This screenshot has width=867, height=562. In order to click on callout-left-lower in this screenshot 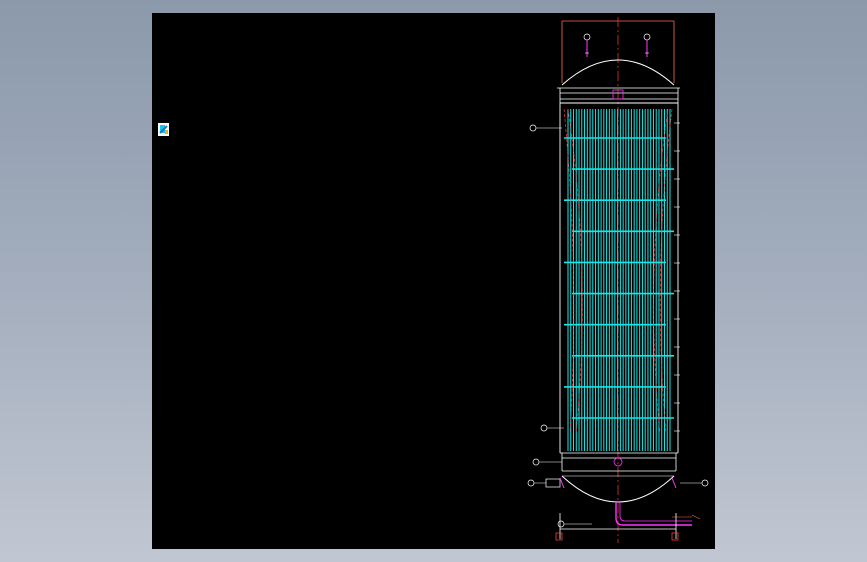, I will do `click(552, 428)`.